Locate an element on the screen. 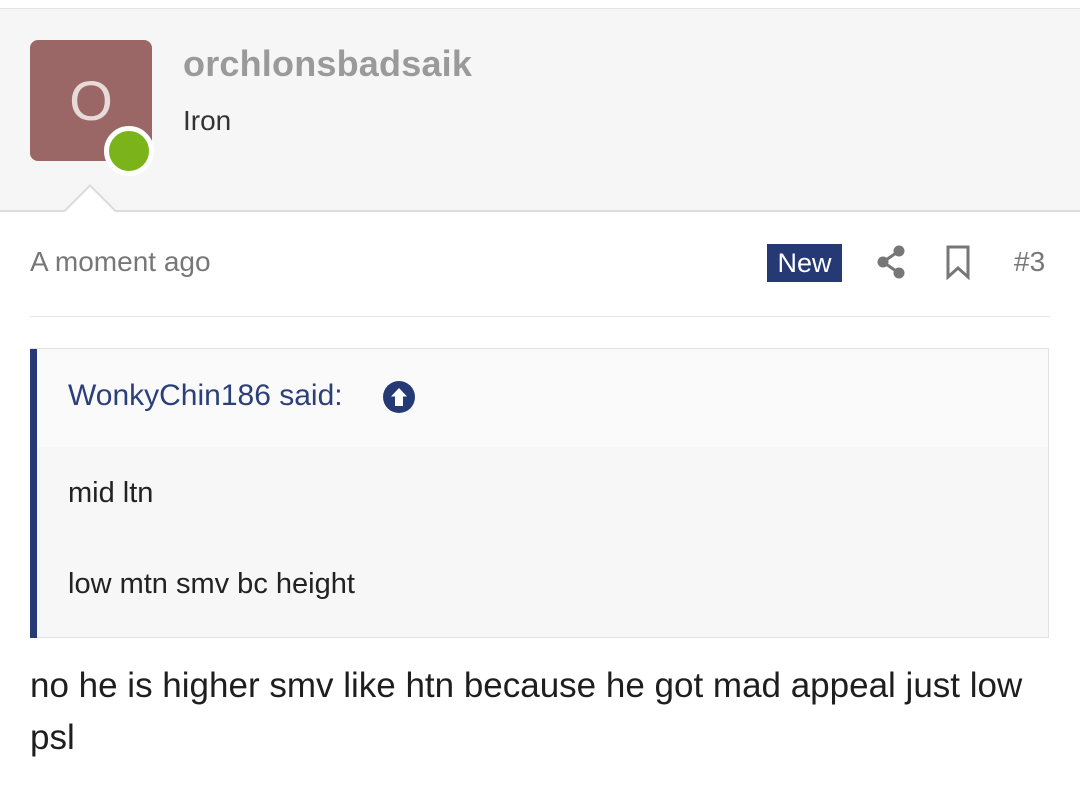 Image resolution: width=1080 pixels, height=798 pixels. username-link: orchlonsbadsaik is located at coordinates (327, 64).